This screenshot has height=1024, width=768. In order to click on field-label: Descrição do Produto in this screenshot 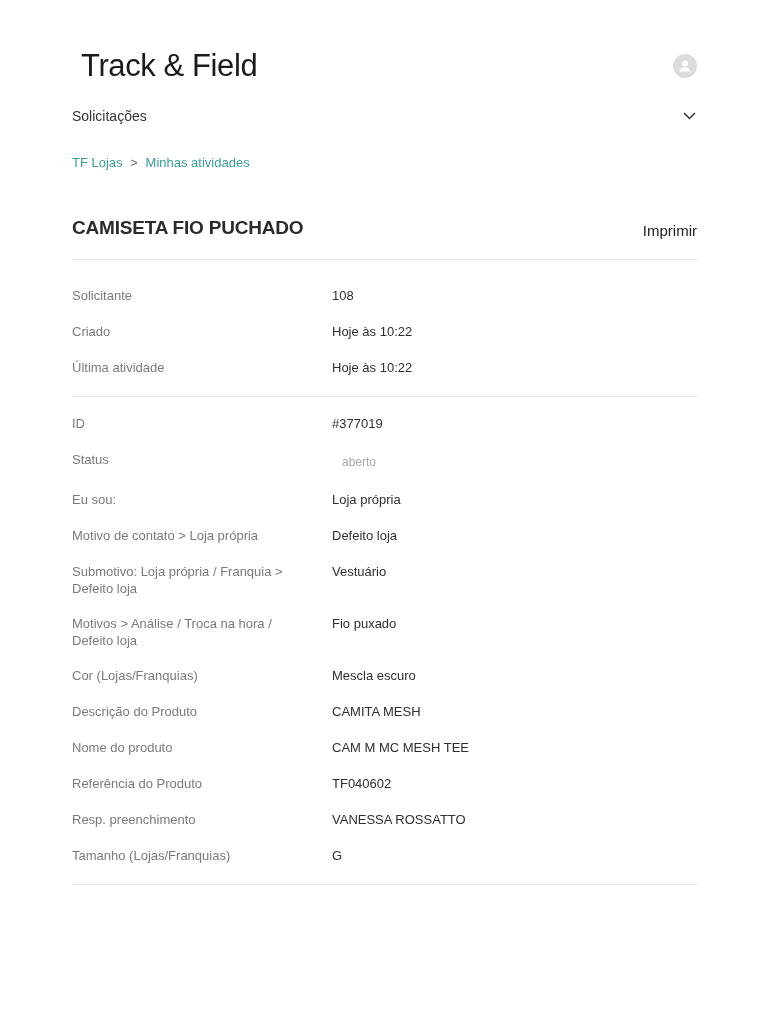, I will do `click(135, 711)`.